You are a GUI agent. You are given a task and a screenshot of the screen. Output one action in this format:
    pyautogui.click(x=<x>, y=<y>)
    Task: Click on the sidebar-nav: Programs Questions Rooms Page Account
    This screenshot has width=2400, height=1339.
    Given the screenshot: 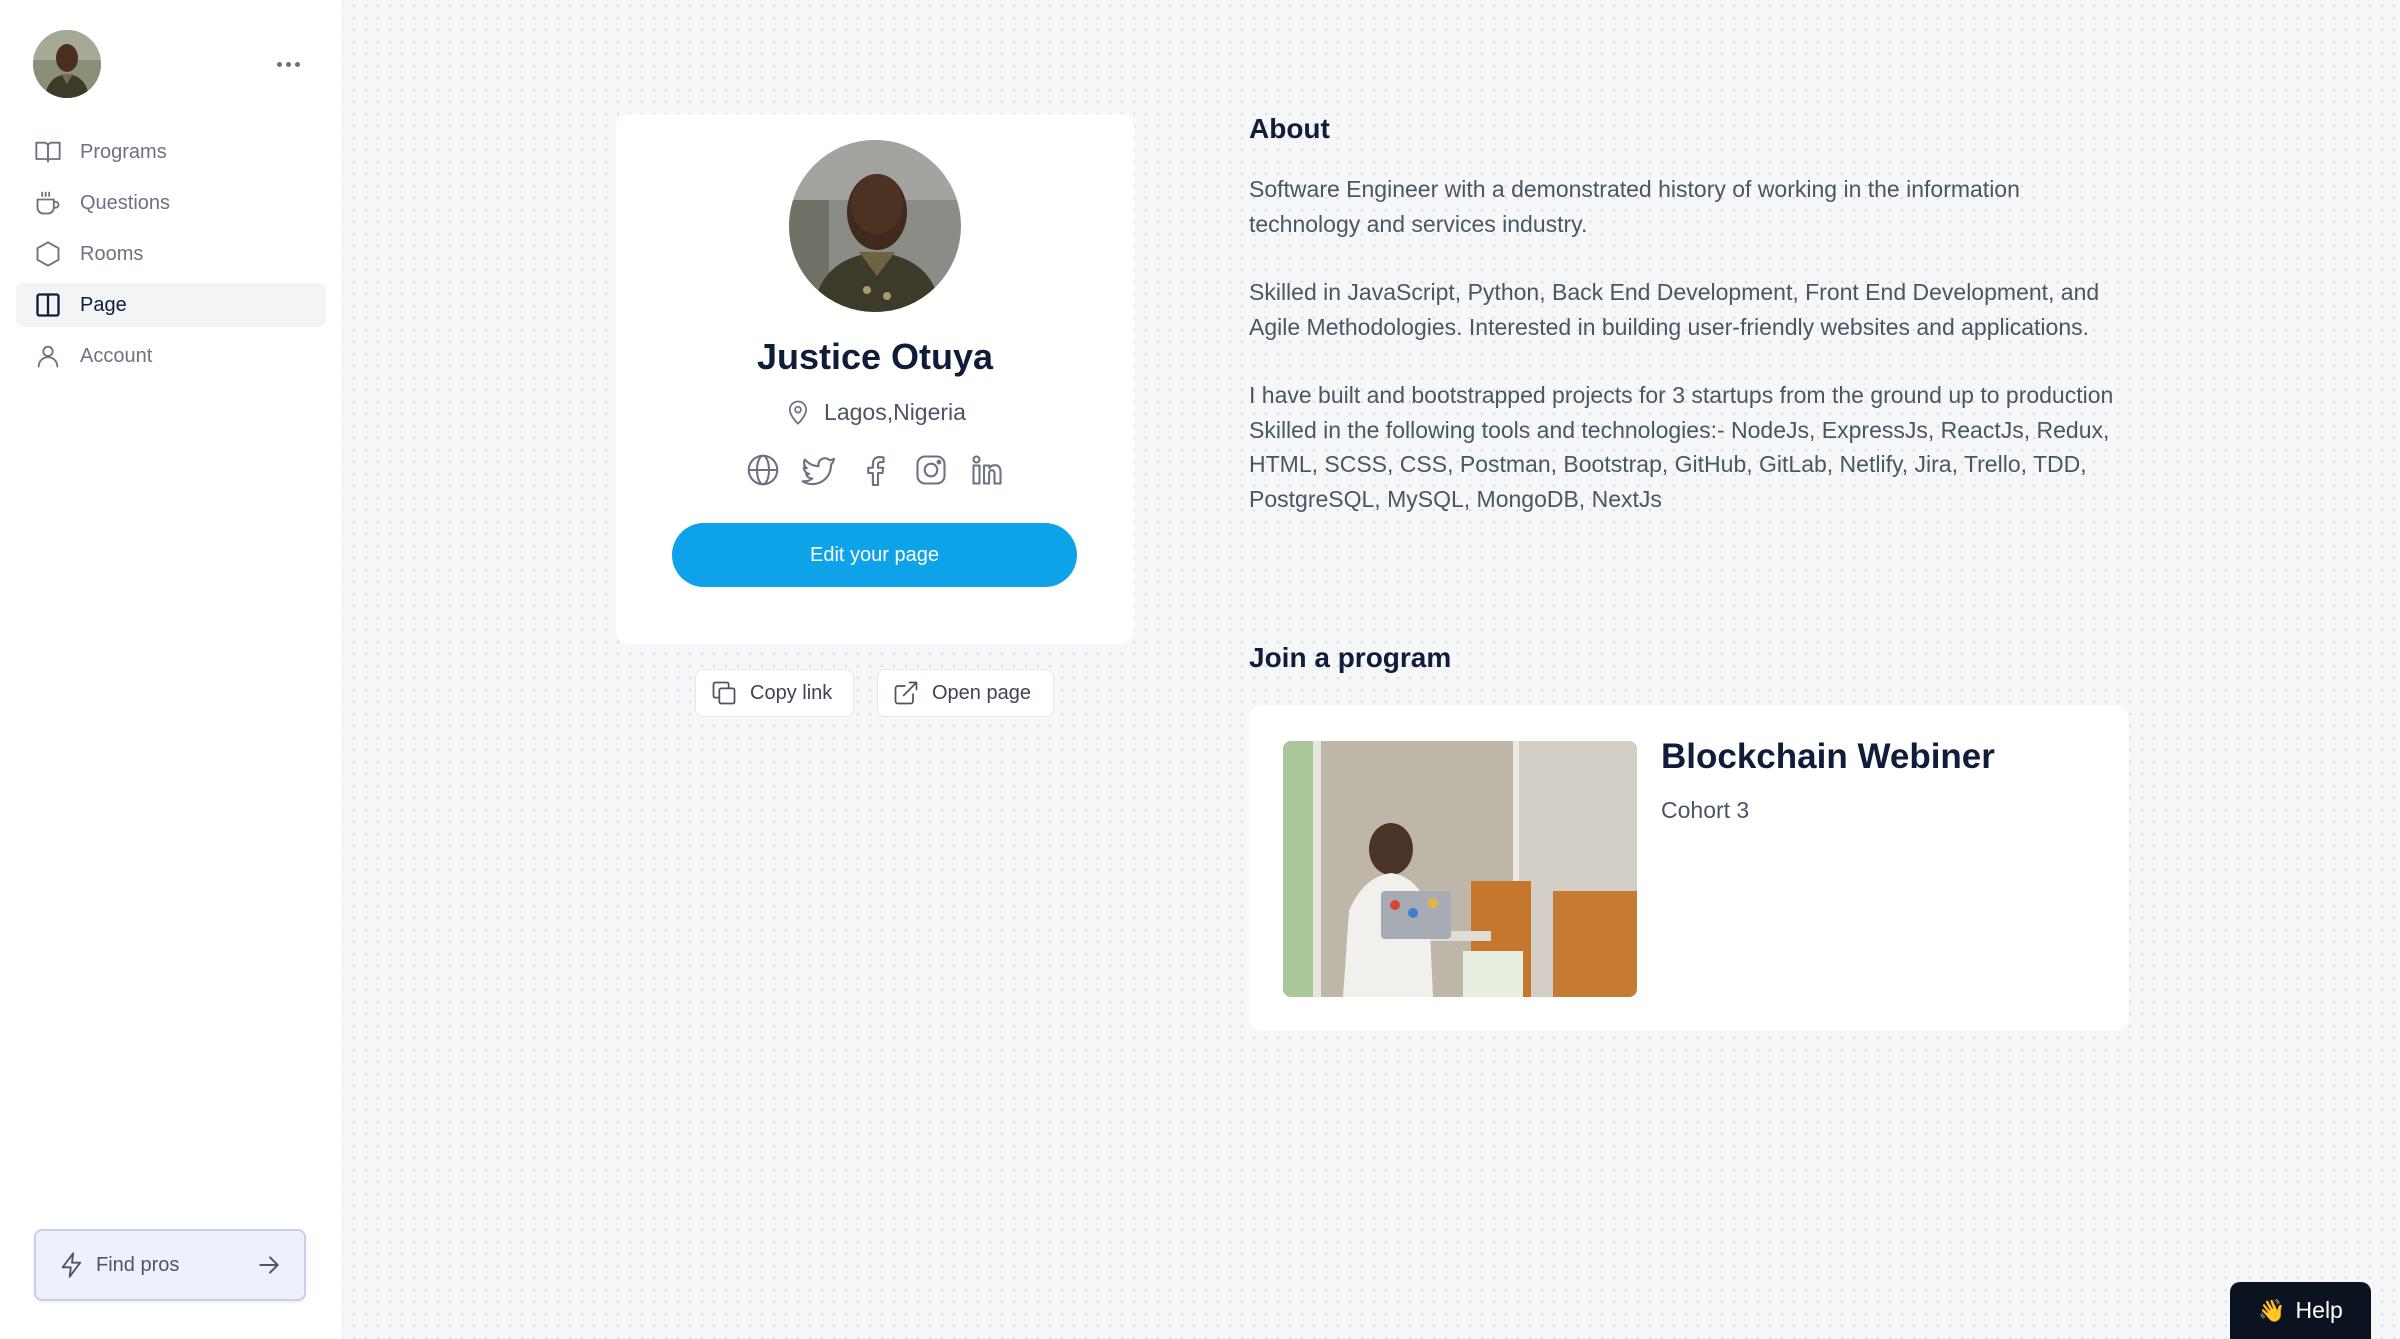 What is the action you would take?
    pyautogui.click(x=171, y=257)
    